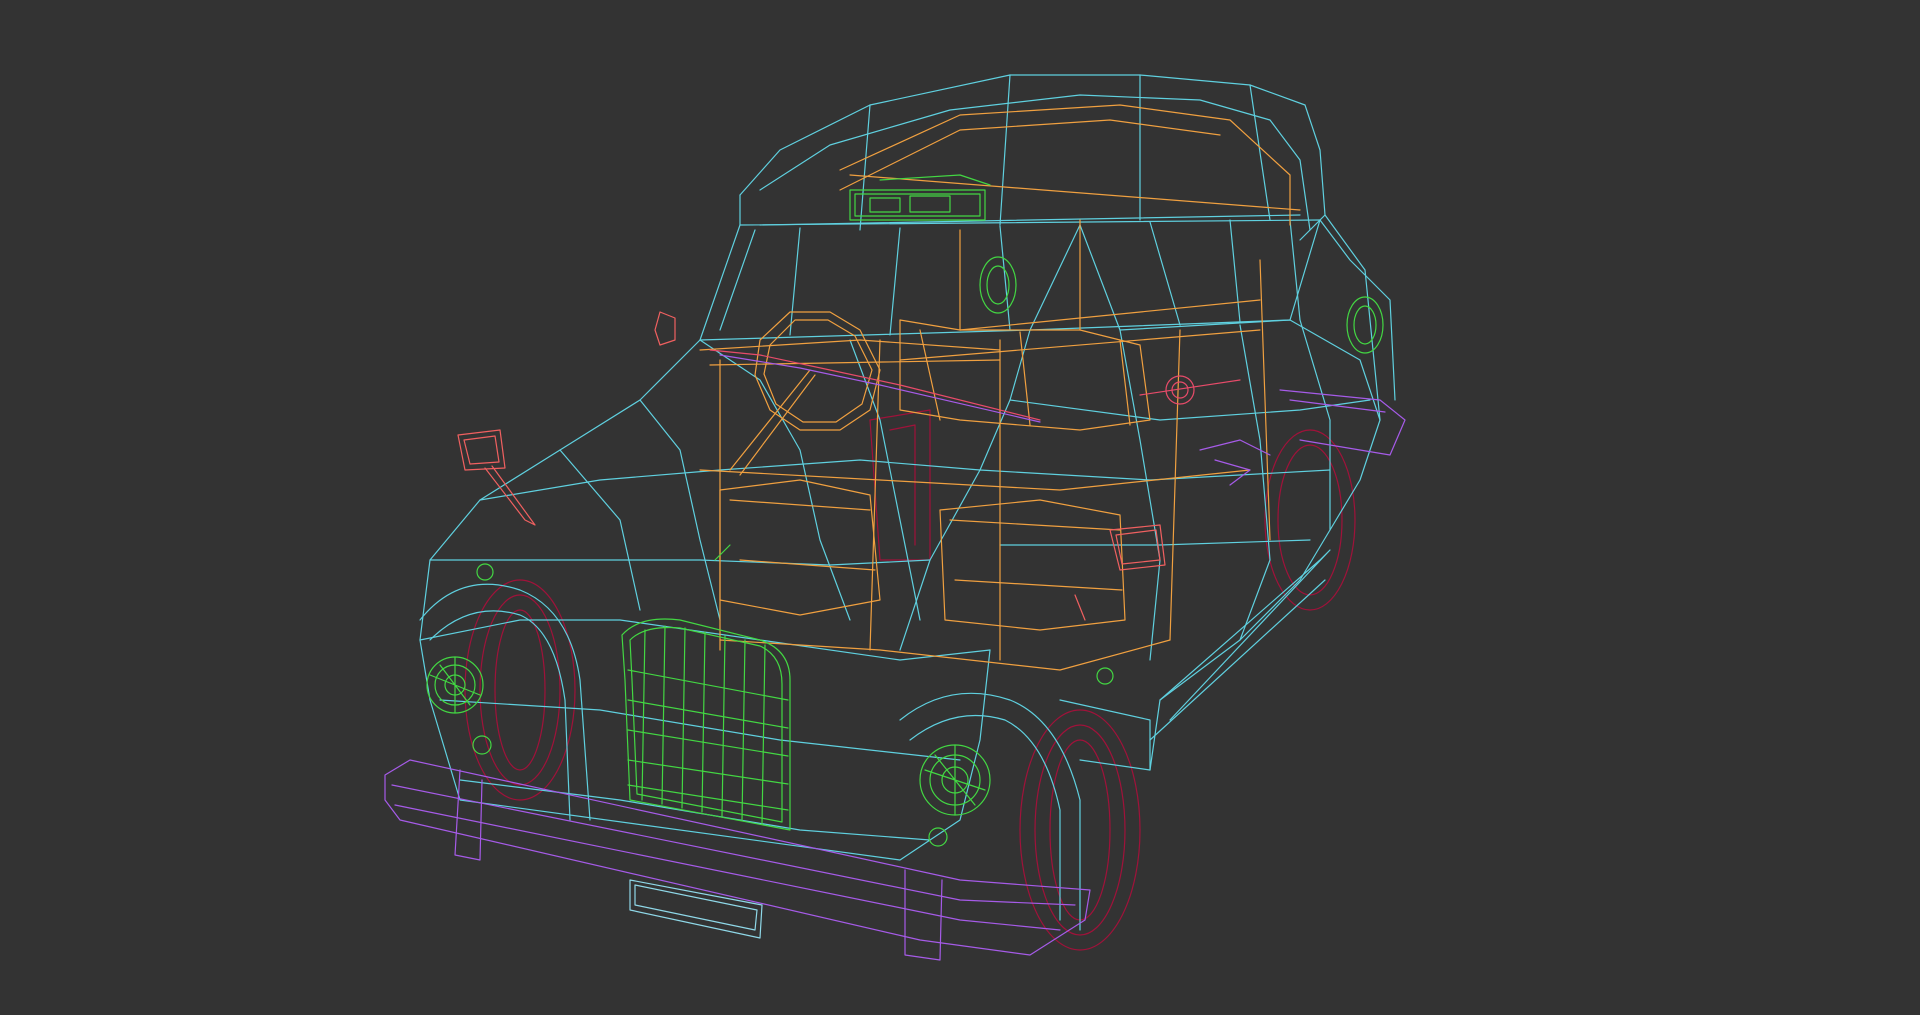 The height and width of the screenshot is (1015, 1920). What do you see at coordinates (706, 724) in the screenshot?
I see `front-grille` at bounding box center [706, 724].